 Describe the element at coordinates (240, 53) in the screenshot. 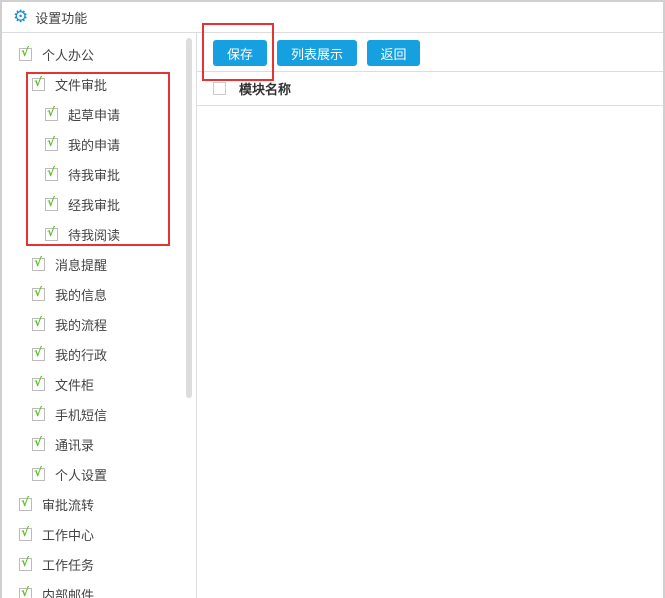

I see `save-button: 保存` at that location.